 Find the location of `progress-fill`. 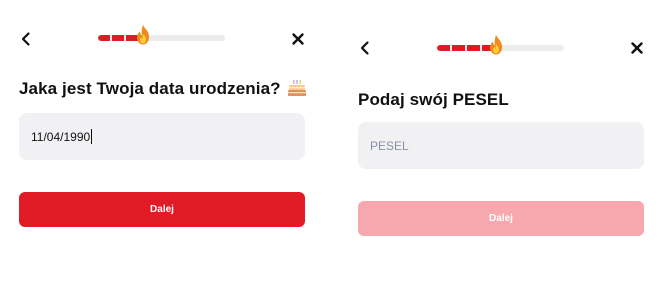

progress-fill is located at coordinates (118, 38).